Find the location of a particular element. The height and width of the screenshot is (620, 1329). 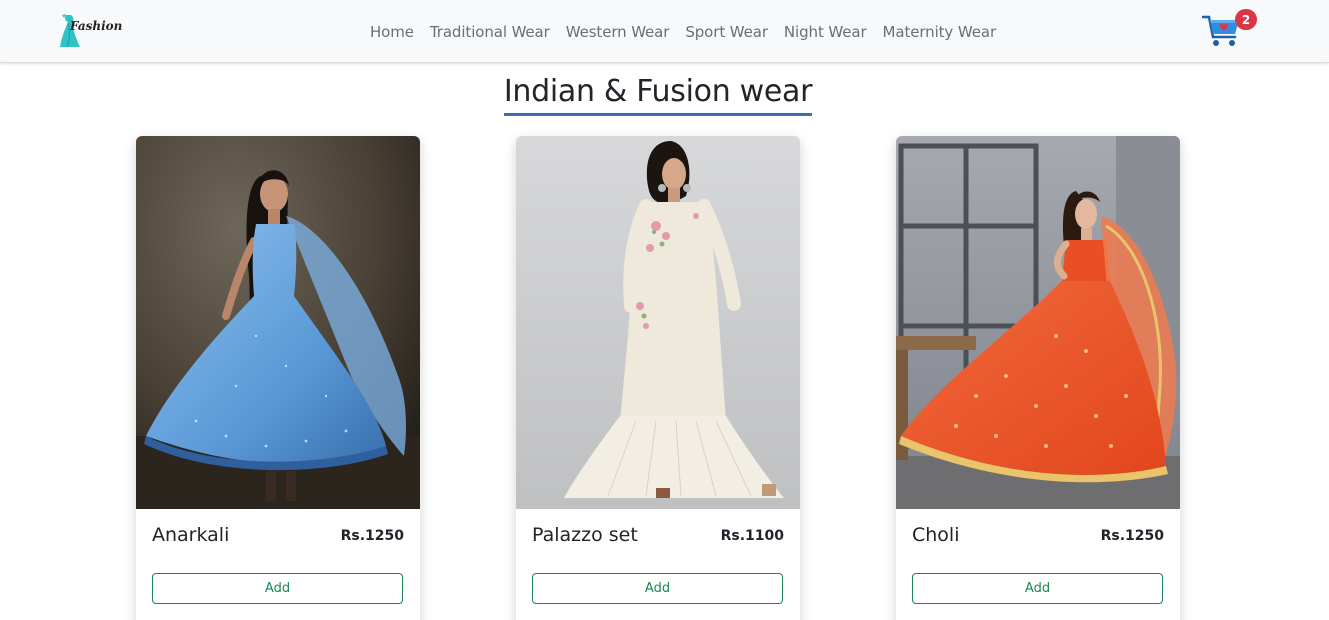

woman-in-orange-choli-photo is located at coordinates (1038, 322).